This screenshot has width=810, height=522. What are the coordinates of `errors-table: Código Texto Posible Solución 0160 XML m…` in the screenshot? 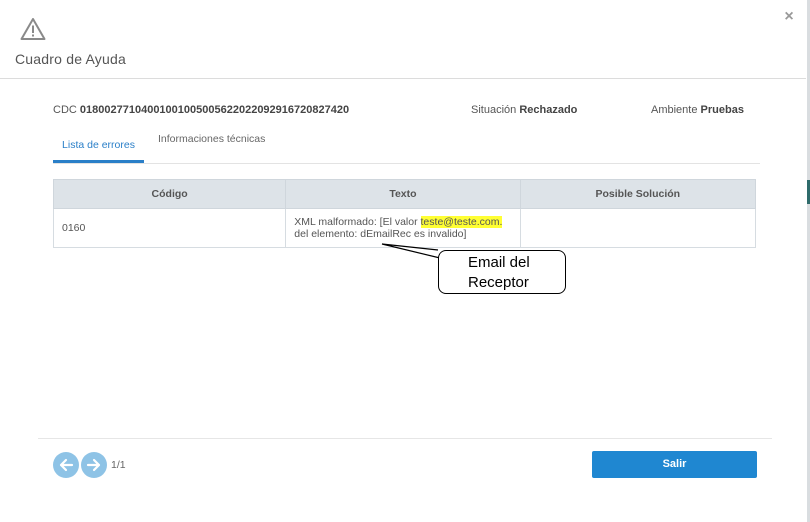 It's located at (404, 213).